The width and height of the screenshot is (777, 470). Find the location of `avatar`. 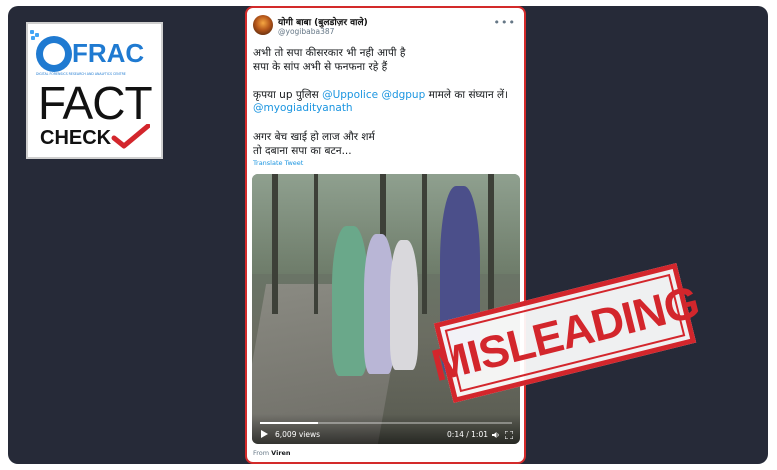

avatar is located at coordinates (263, 25).